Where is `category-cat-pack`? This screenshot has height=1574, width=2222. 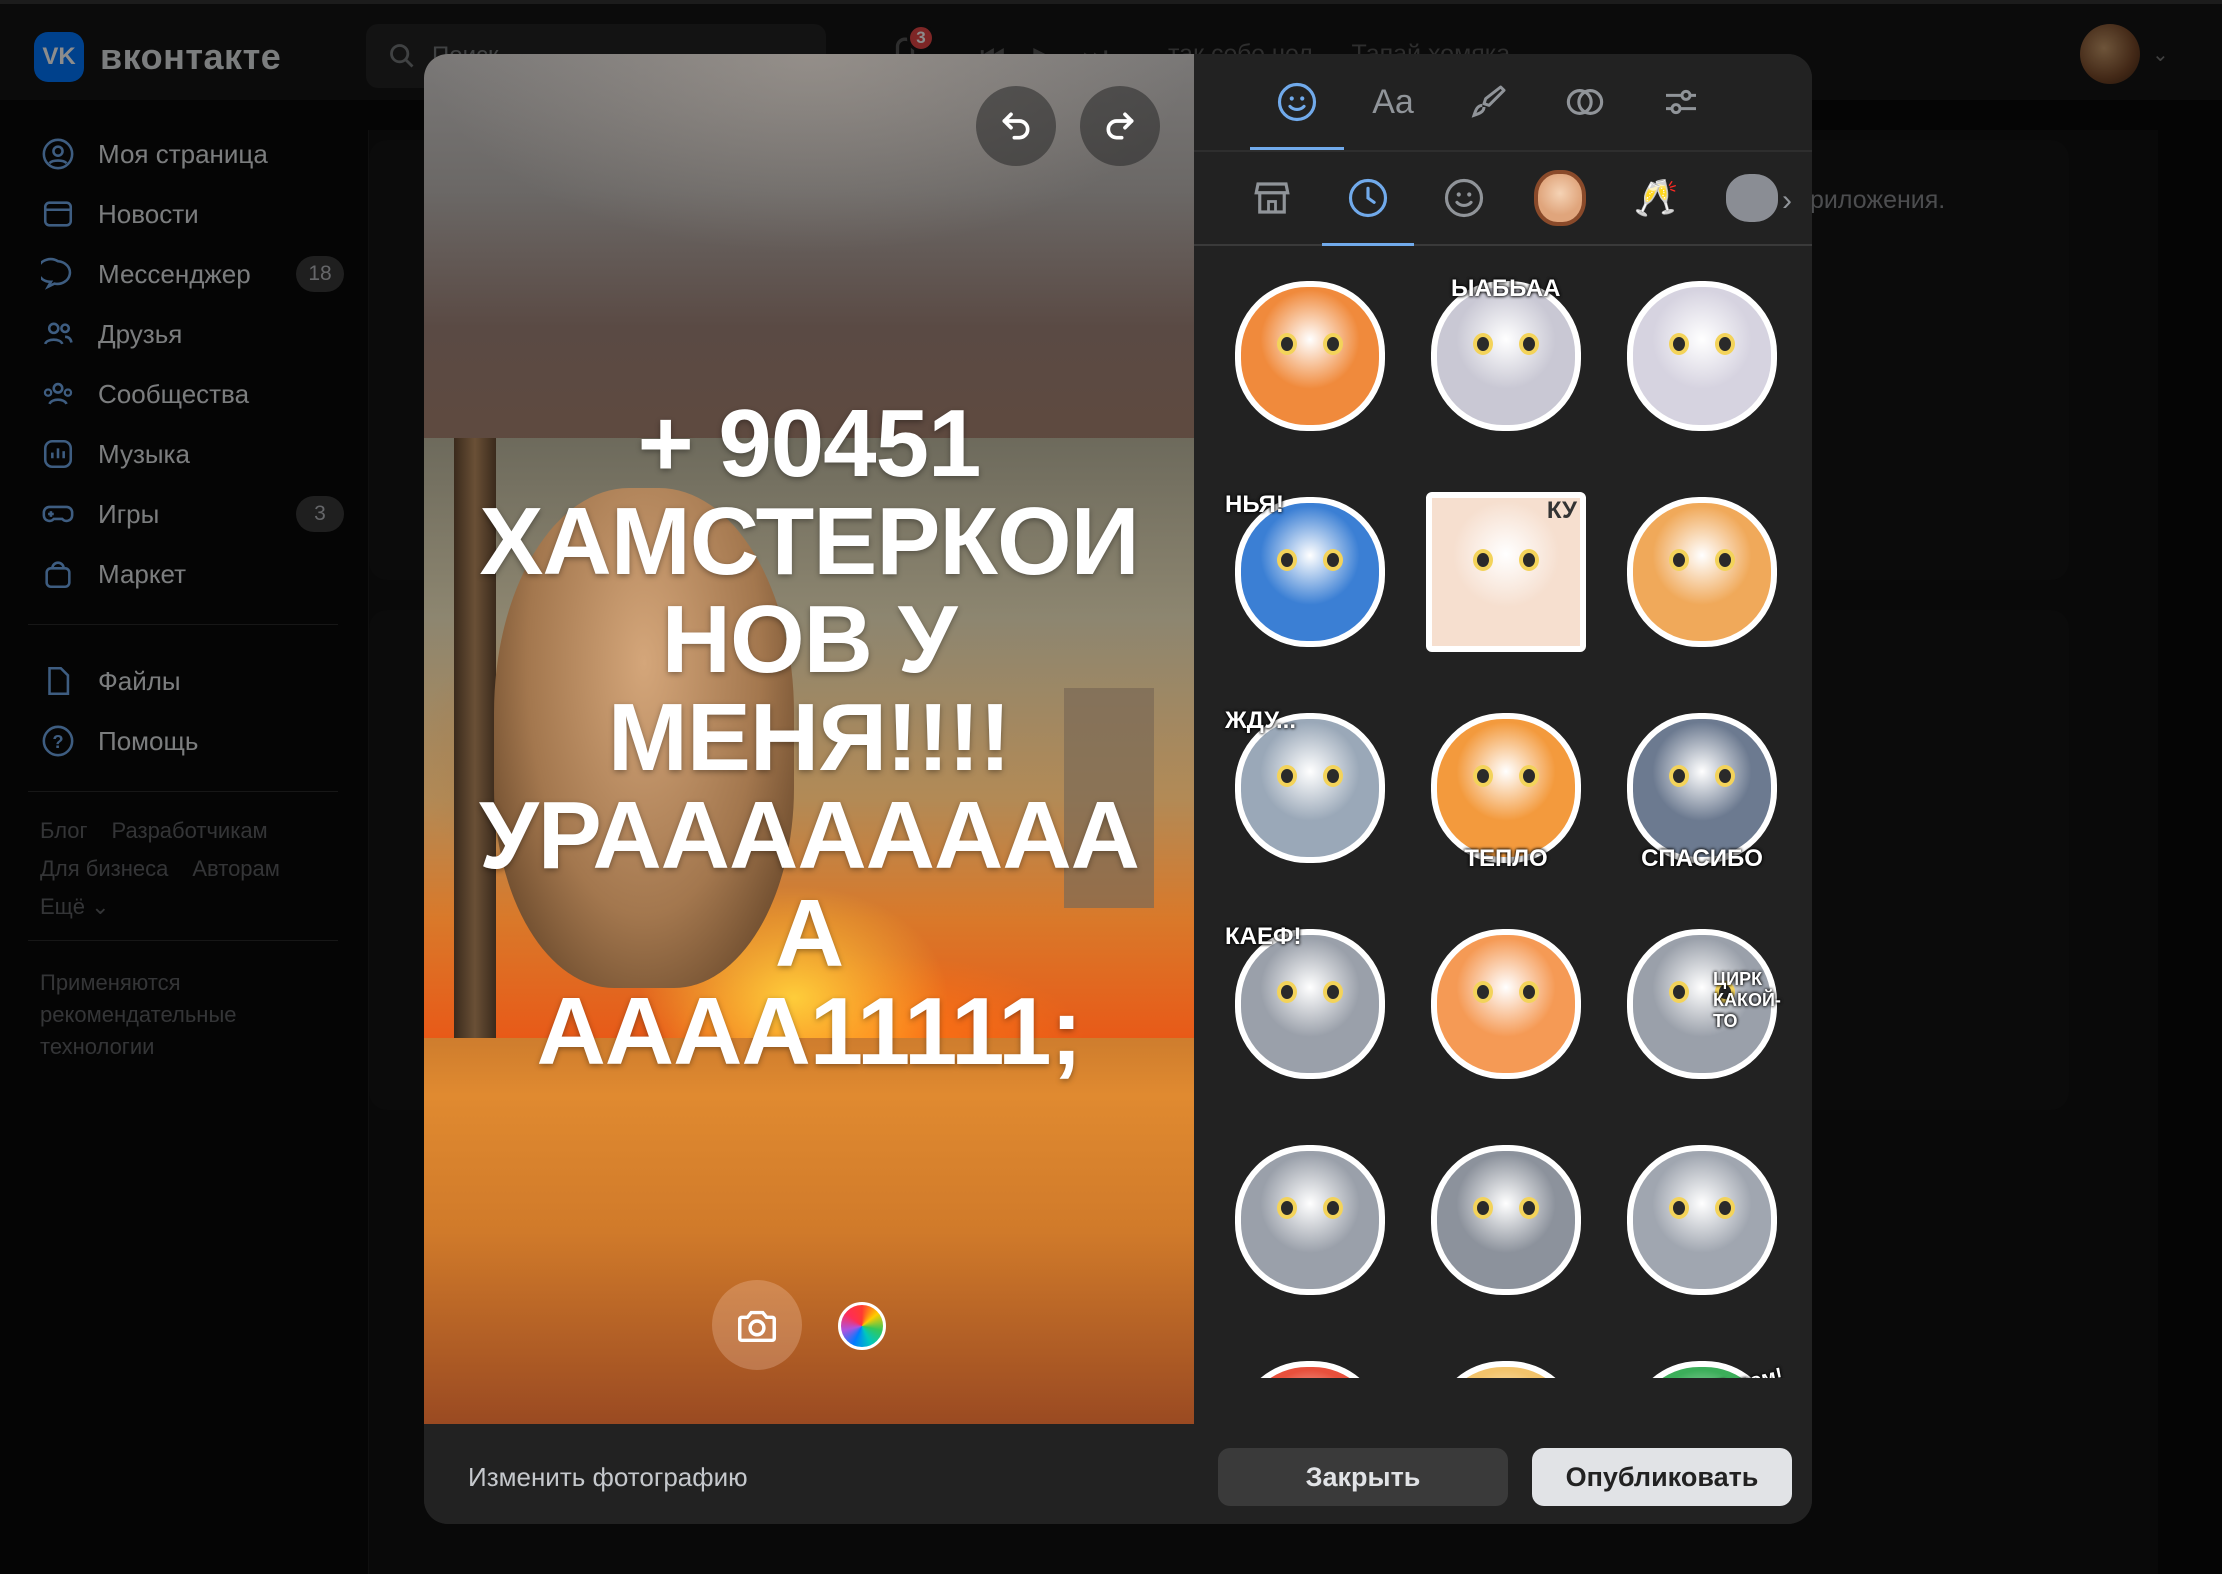 category-cat-pack is located at coordinates (1752, 198).